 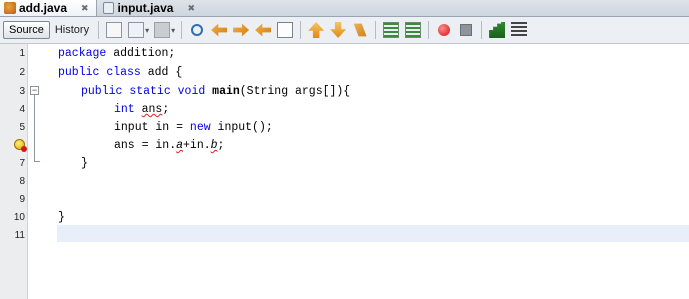 I want to click on error-badge-icon, so click(x=24, y=149).